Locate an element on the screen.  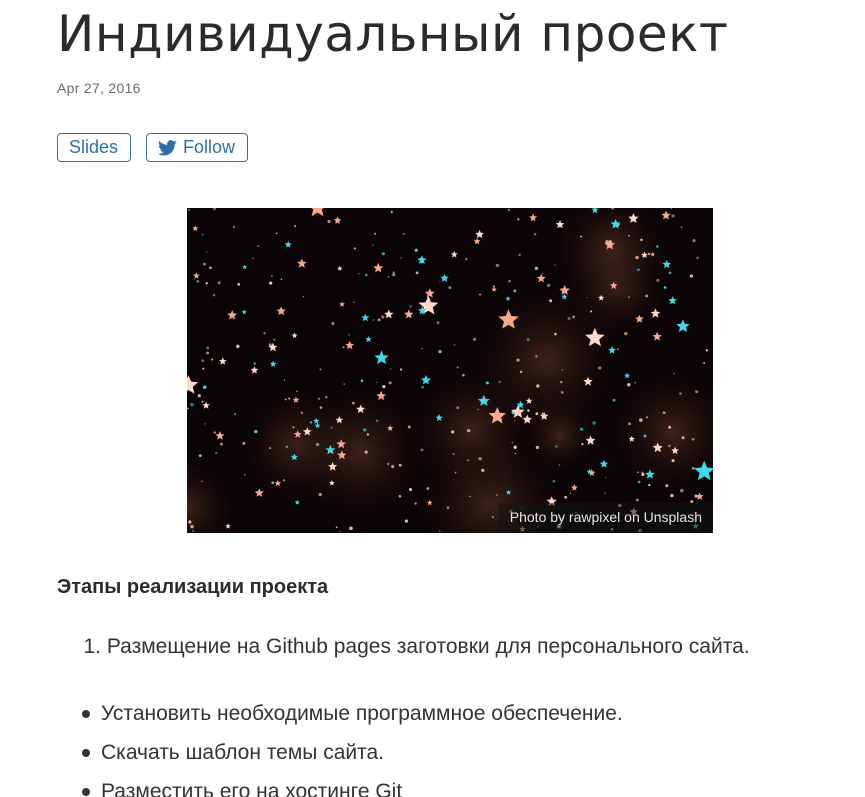
follow-button: Follow is located at coordinates (197, 147).